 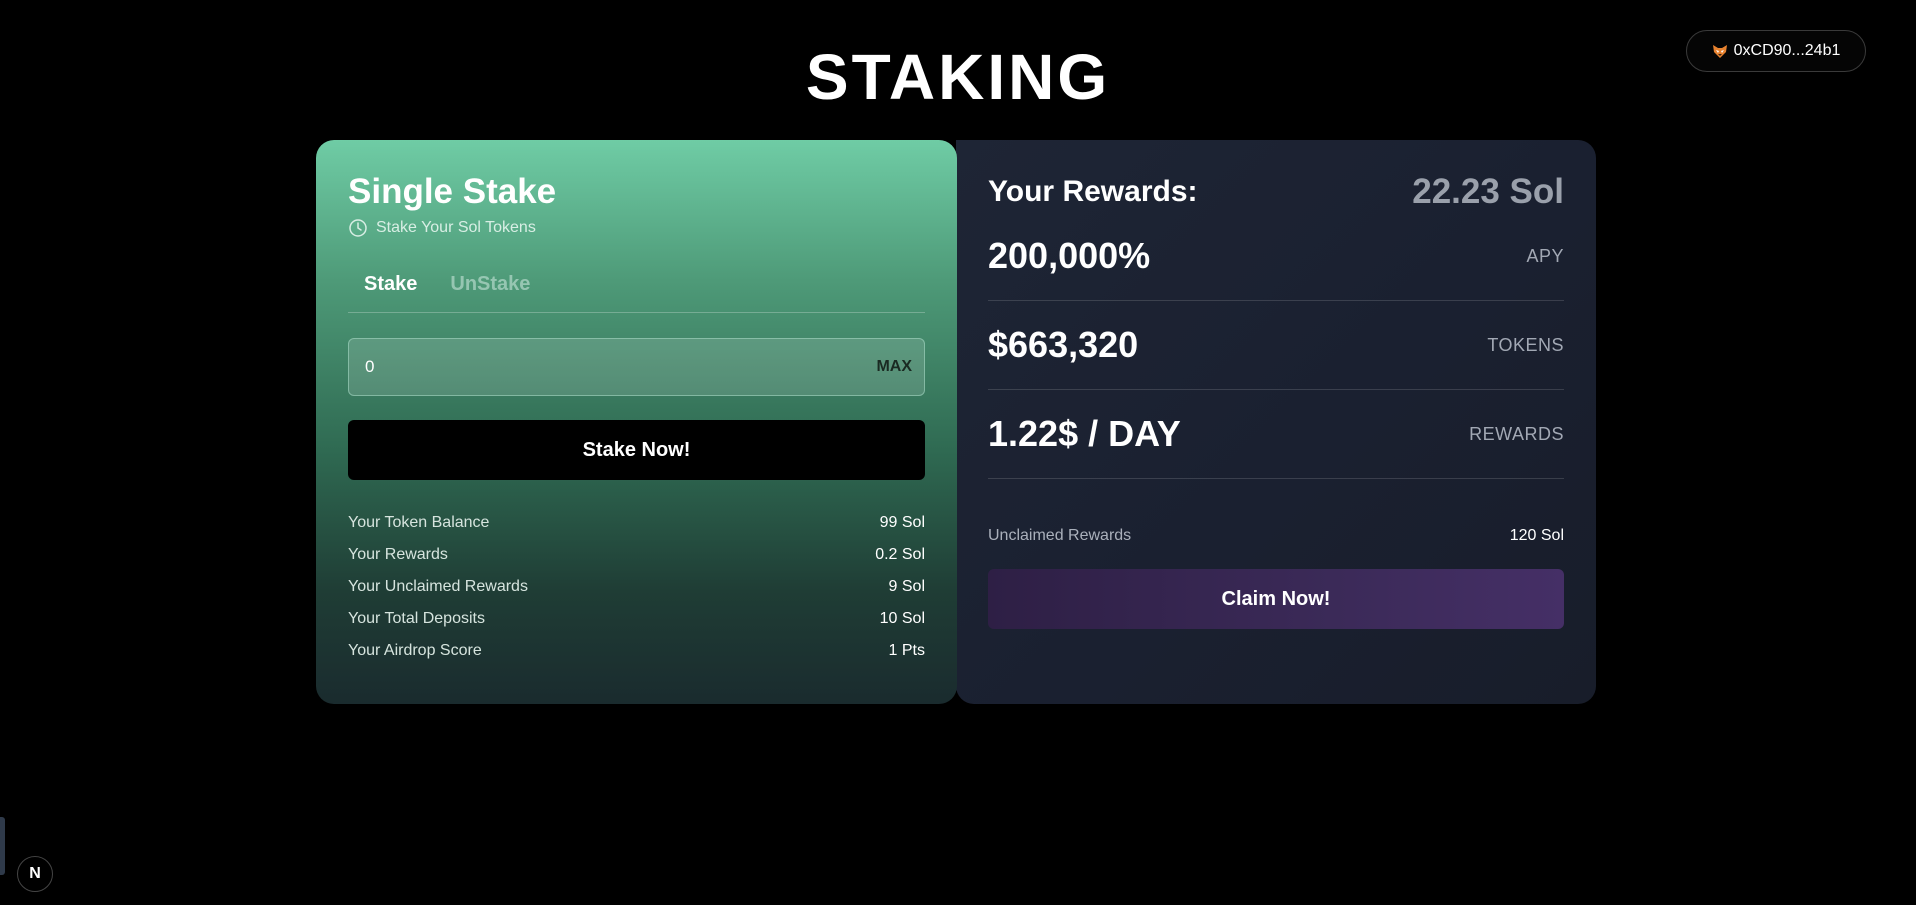 What do you see at coordinates (1516, 433) in the screenshot?
I see `metric-label: REWARDS` at bounding box center [1516, 433].